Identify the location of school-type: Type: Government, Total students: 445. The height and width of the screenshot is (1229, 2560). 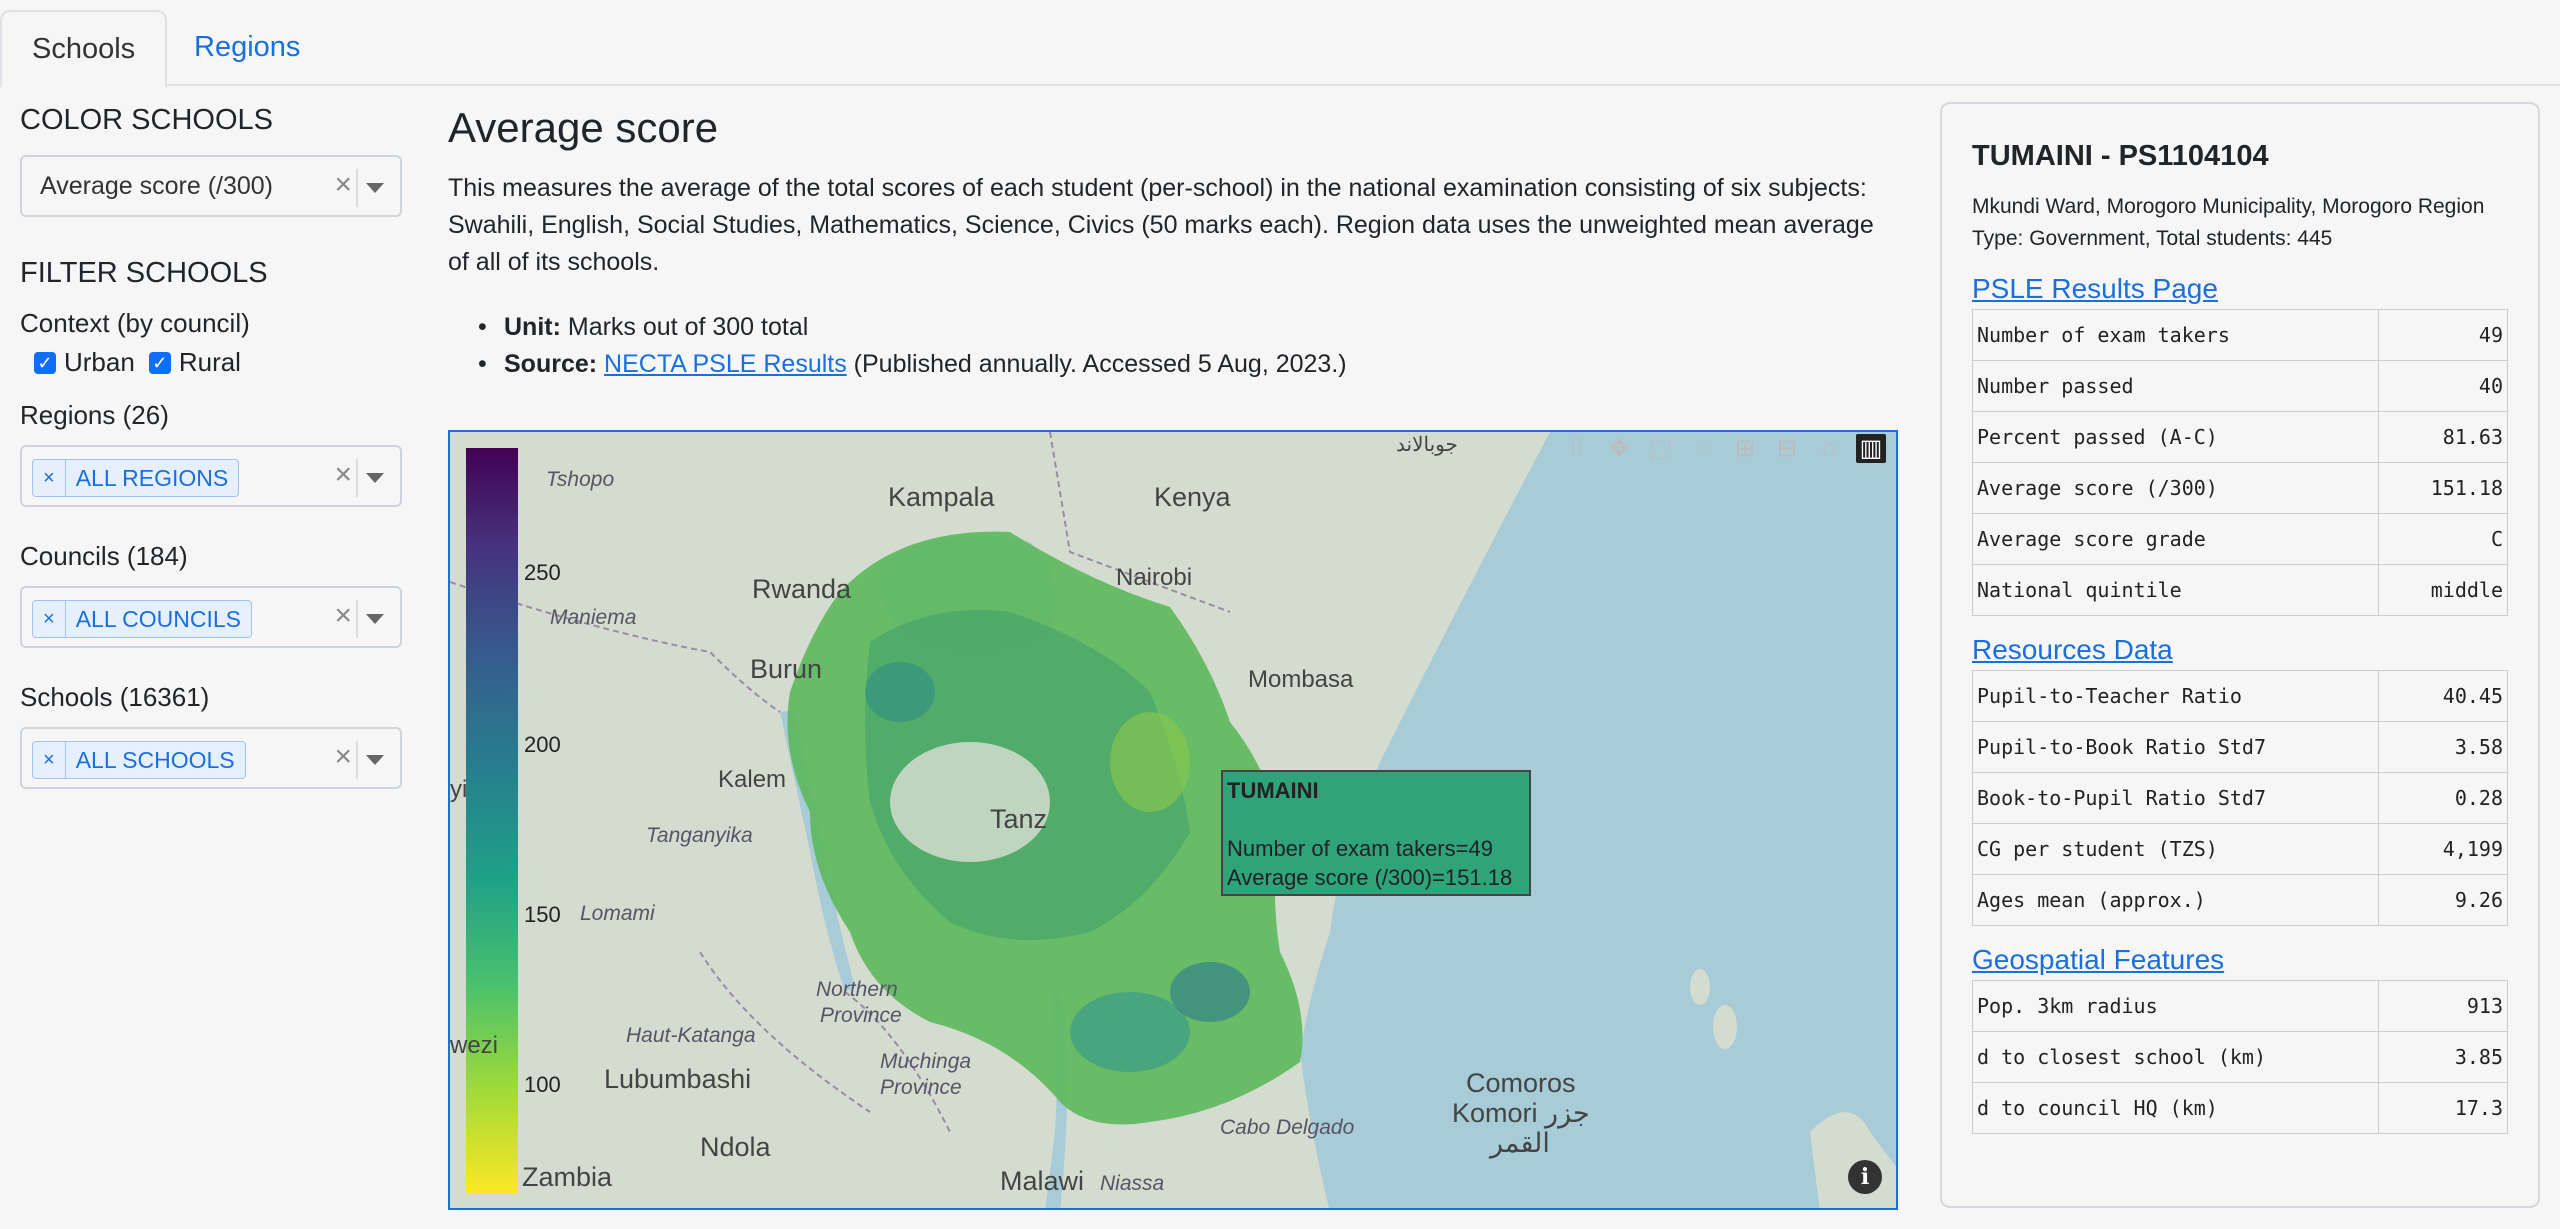
(2152, 238).